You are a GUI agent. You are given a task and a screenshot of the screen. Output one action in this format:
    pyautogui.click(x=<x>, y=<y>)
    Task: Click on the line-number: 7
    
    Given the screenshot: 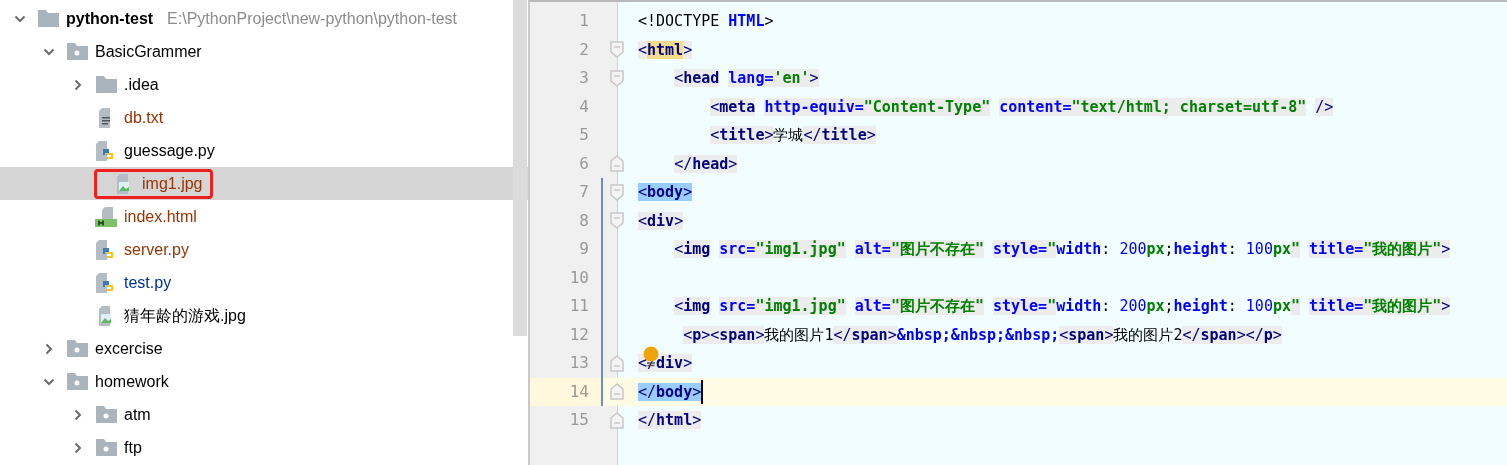 What is the action you would take?
    pyautogui.click(x=584, y=192)
    